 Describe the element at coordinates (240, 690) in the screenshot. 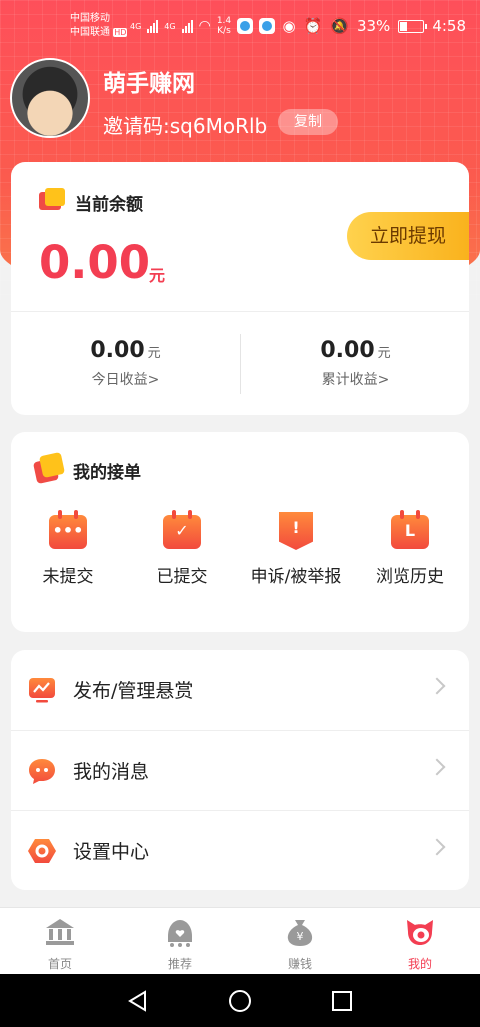

I see `menu-item-publish: 发布/管理悬赏` at that location.